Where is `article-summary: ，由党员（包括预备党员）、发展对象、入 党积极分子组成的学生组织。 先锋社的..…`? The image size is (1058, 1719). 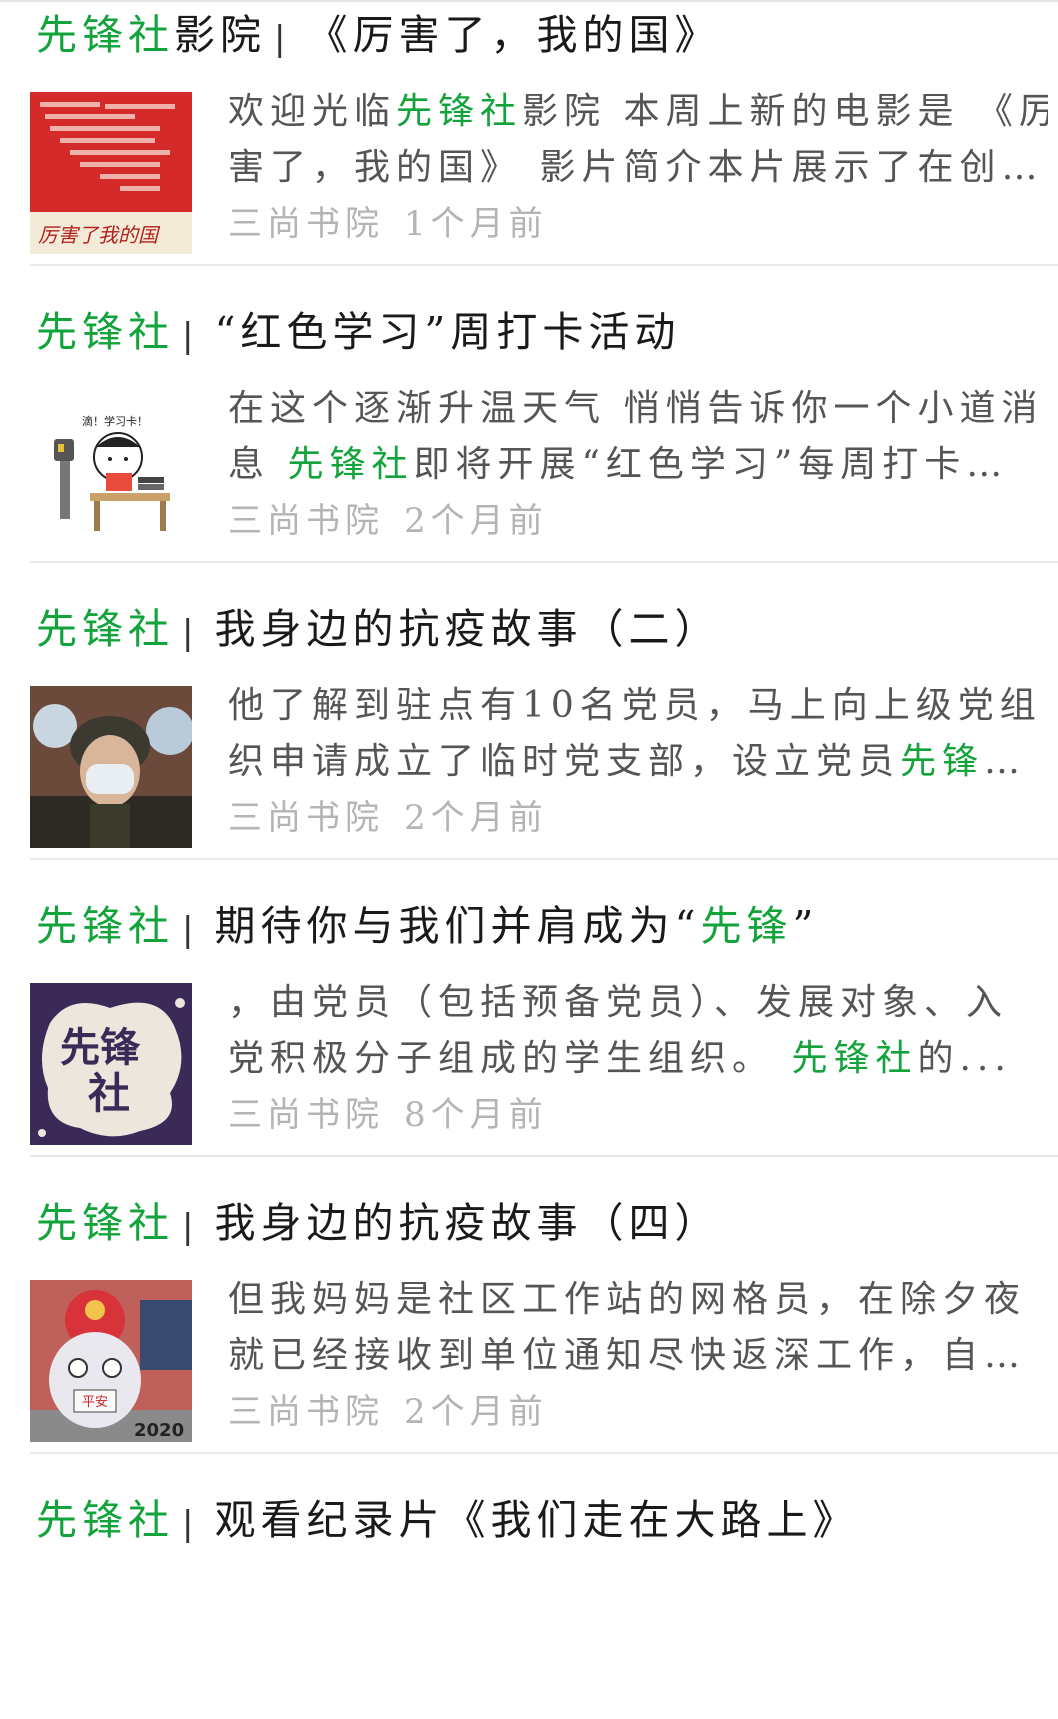
article-summary: ，由党员（包括预备党员）、发展对象、入 党积极分子组成的学生组织。 先锋社的..… is located at coordinates (638, 1031).